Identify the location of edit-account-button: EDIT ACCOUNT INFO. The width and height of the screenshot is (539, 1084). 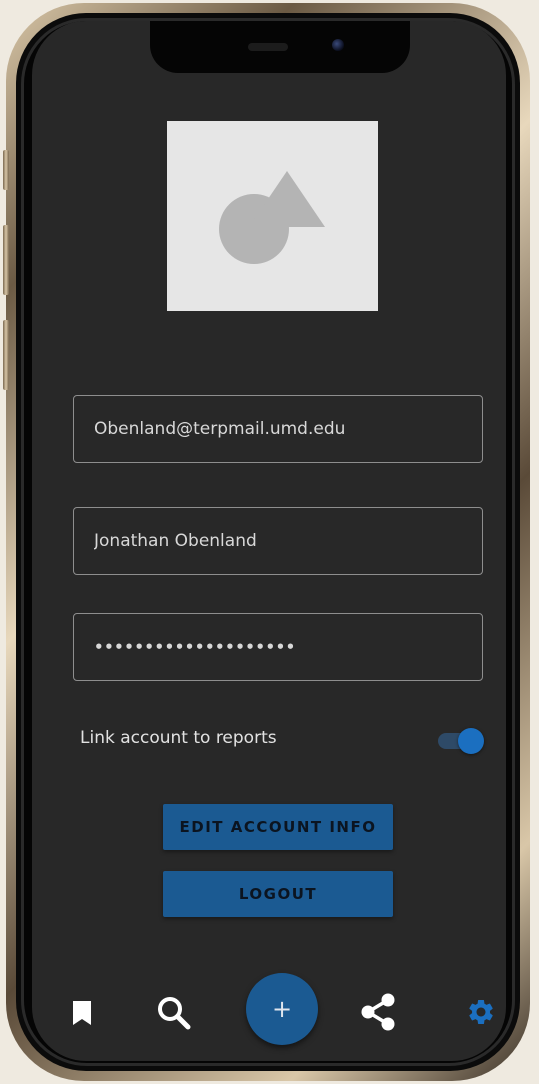
(278, 827).